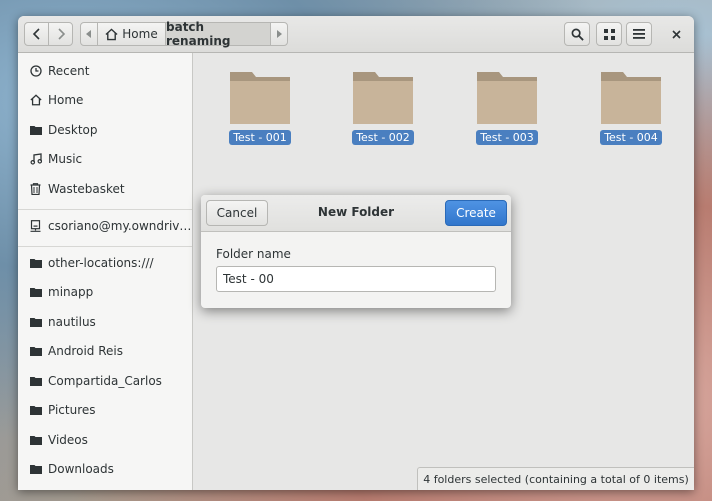  I want to click on grid-view-icon, so click(609, 34).